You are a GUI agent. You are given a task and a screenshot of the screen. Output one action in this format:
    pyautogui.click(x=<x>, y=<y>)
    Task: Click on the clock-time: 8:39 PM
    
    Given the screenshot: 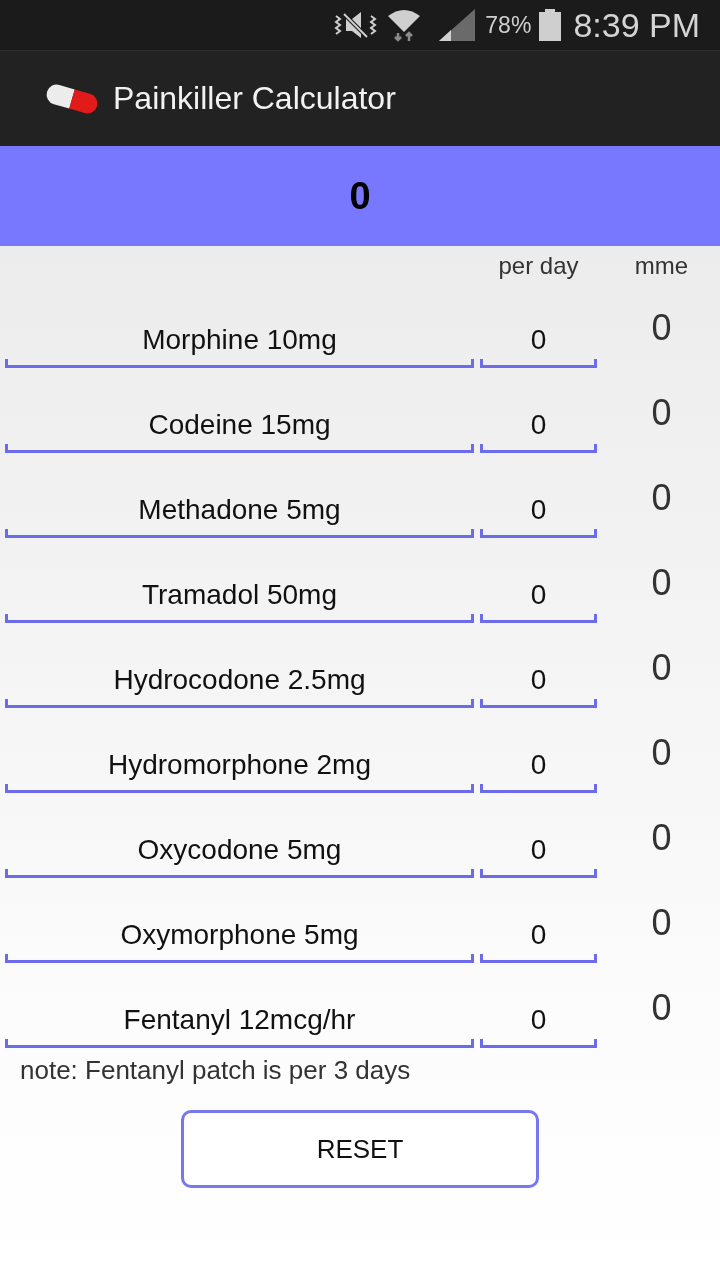 What is the action you would take?
    pyautogui.click(x=636, y=25)
    